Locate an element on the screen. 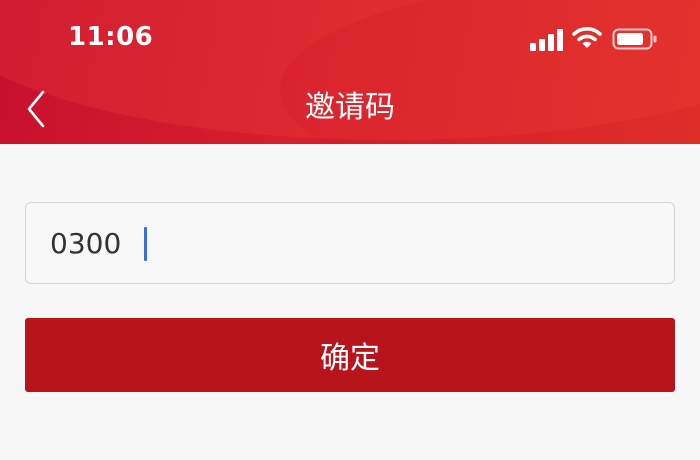 The height and width of the screenshot is (460, 700). text-caret is located at coordinates (145, 244).